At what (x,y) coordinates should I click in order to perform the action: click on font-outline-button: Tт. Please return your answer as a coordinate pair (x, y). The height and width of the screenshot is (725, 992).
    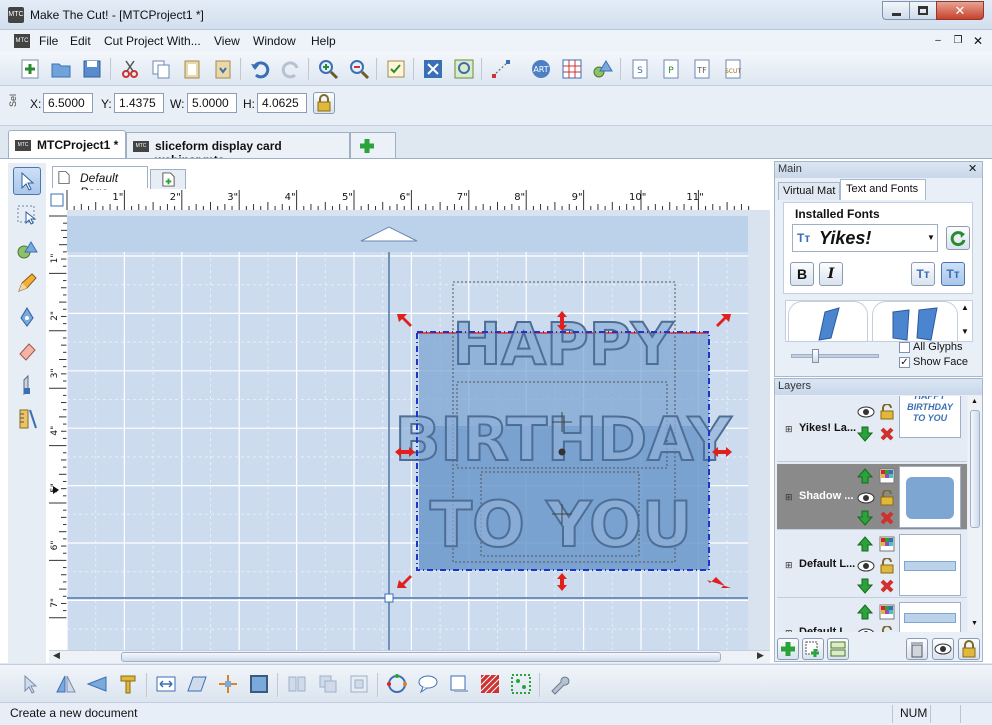
    Looking at the image, I should click on (923, 274).